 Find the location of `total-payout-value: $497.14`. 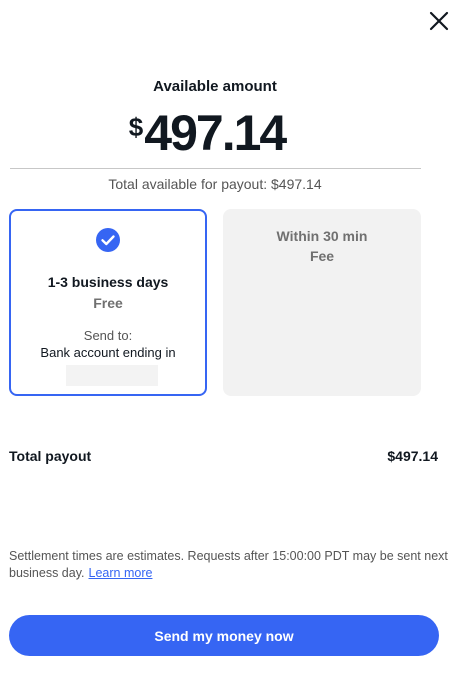

total-payout-value: $497.14 is located at coordinates (412, 456).